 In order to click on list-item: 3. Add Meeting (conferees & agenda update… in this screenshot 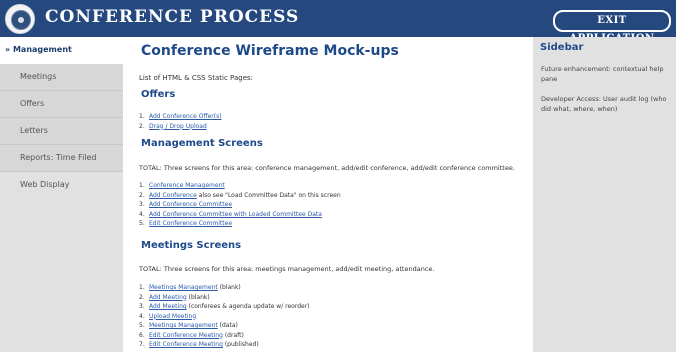, I will do `click(224, 306)`.